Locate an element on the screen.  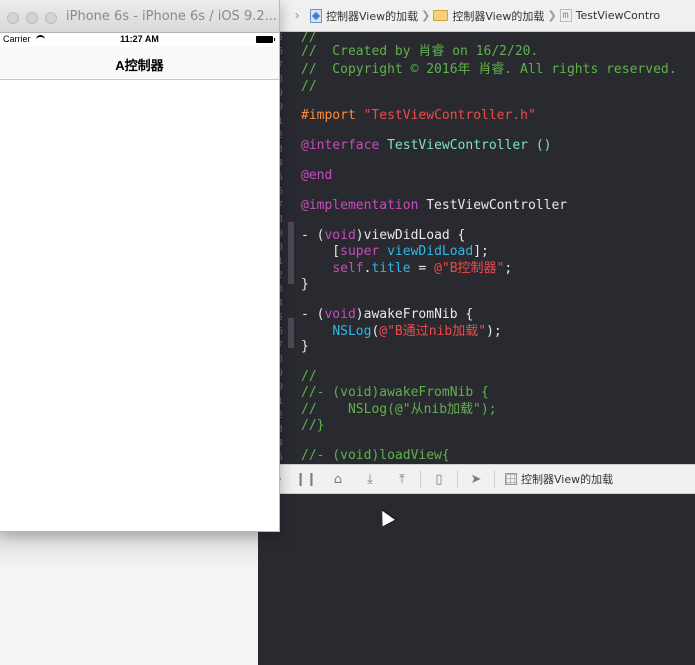
breadcrumb-folder-label: 控制器View的加载 is located at coordinates (498, 16).